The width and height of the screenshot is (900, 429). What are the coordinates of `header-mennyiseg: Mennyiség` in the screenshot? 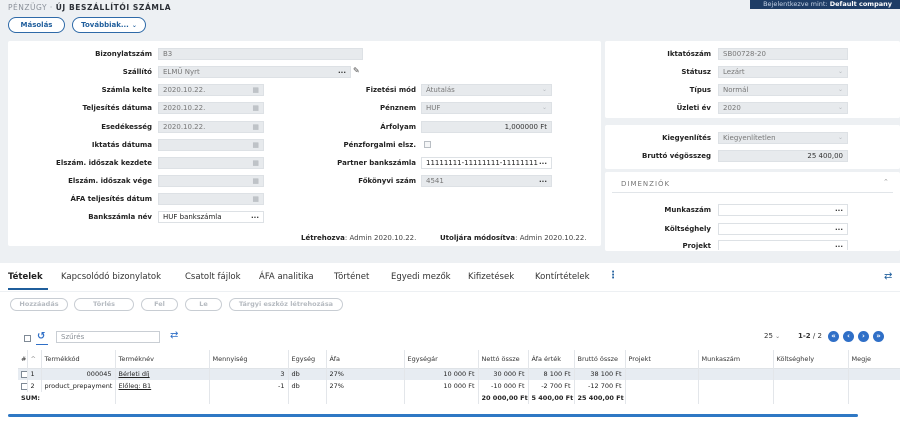 It's located at (249, 359).